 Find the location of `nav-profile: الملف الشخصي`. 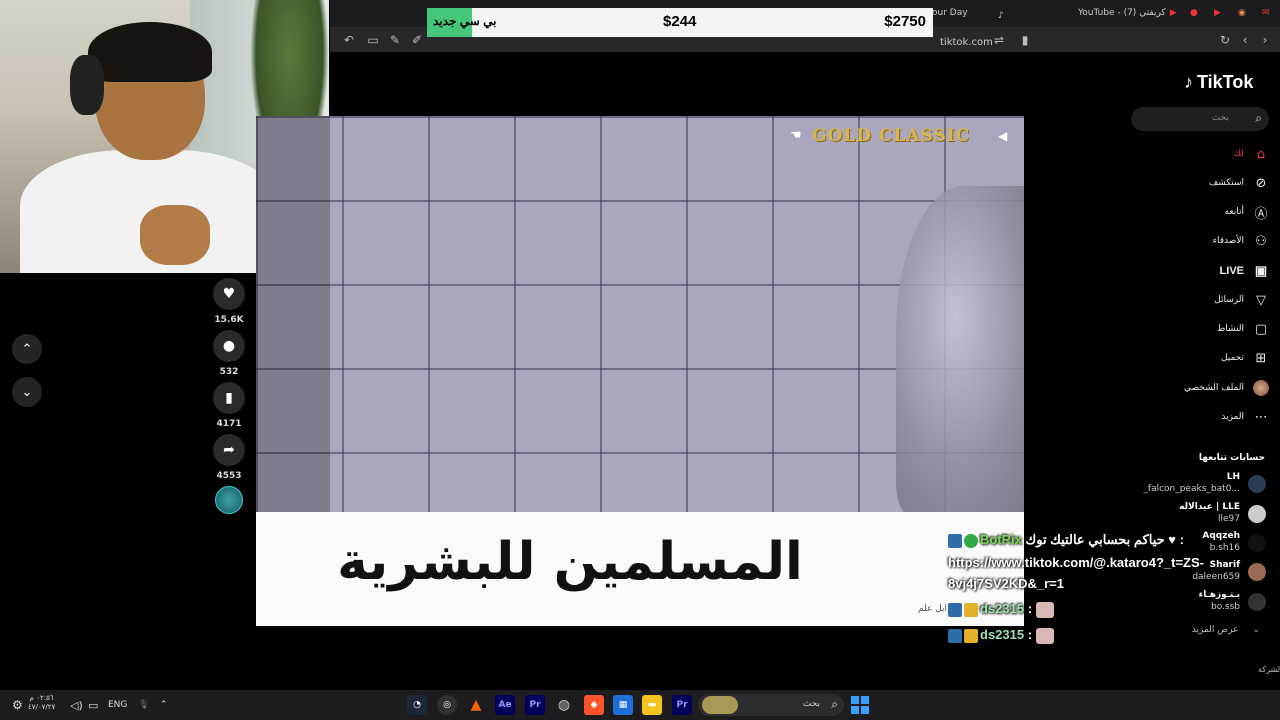

nav-profile: الملف الشخصي is located at coordinates (1200, 388).